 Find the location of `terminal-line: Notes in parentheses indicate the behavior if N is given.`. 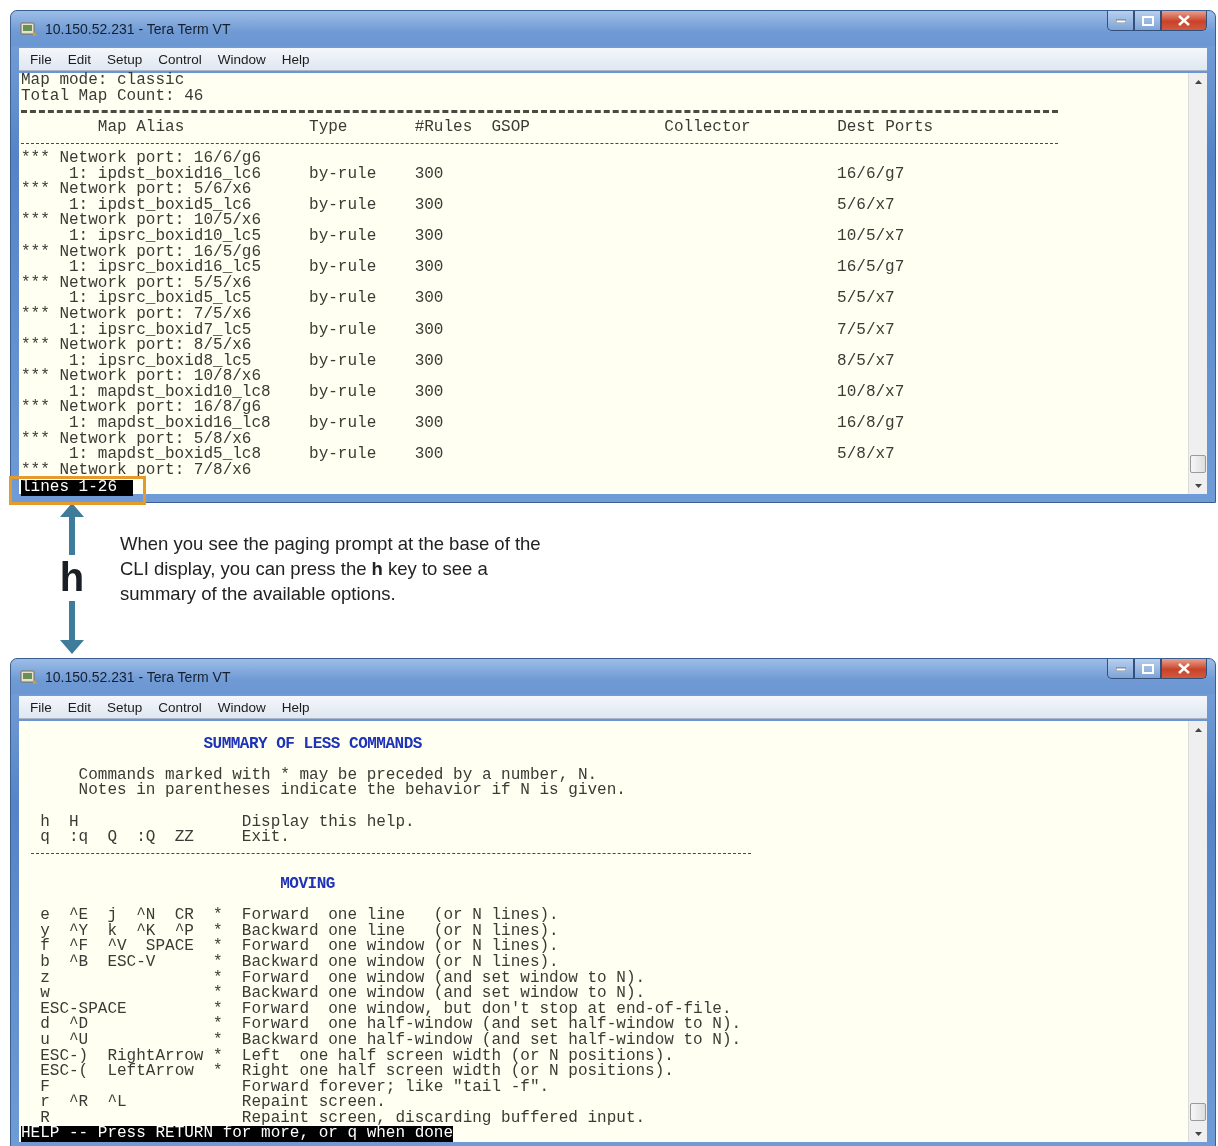

terminal-line: Notes in parentheses indicate the behavior if N is given. is located at coordinates (352, 791).